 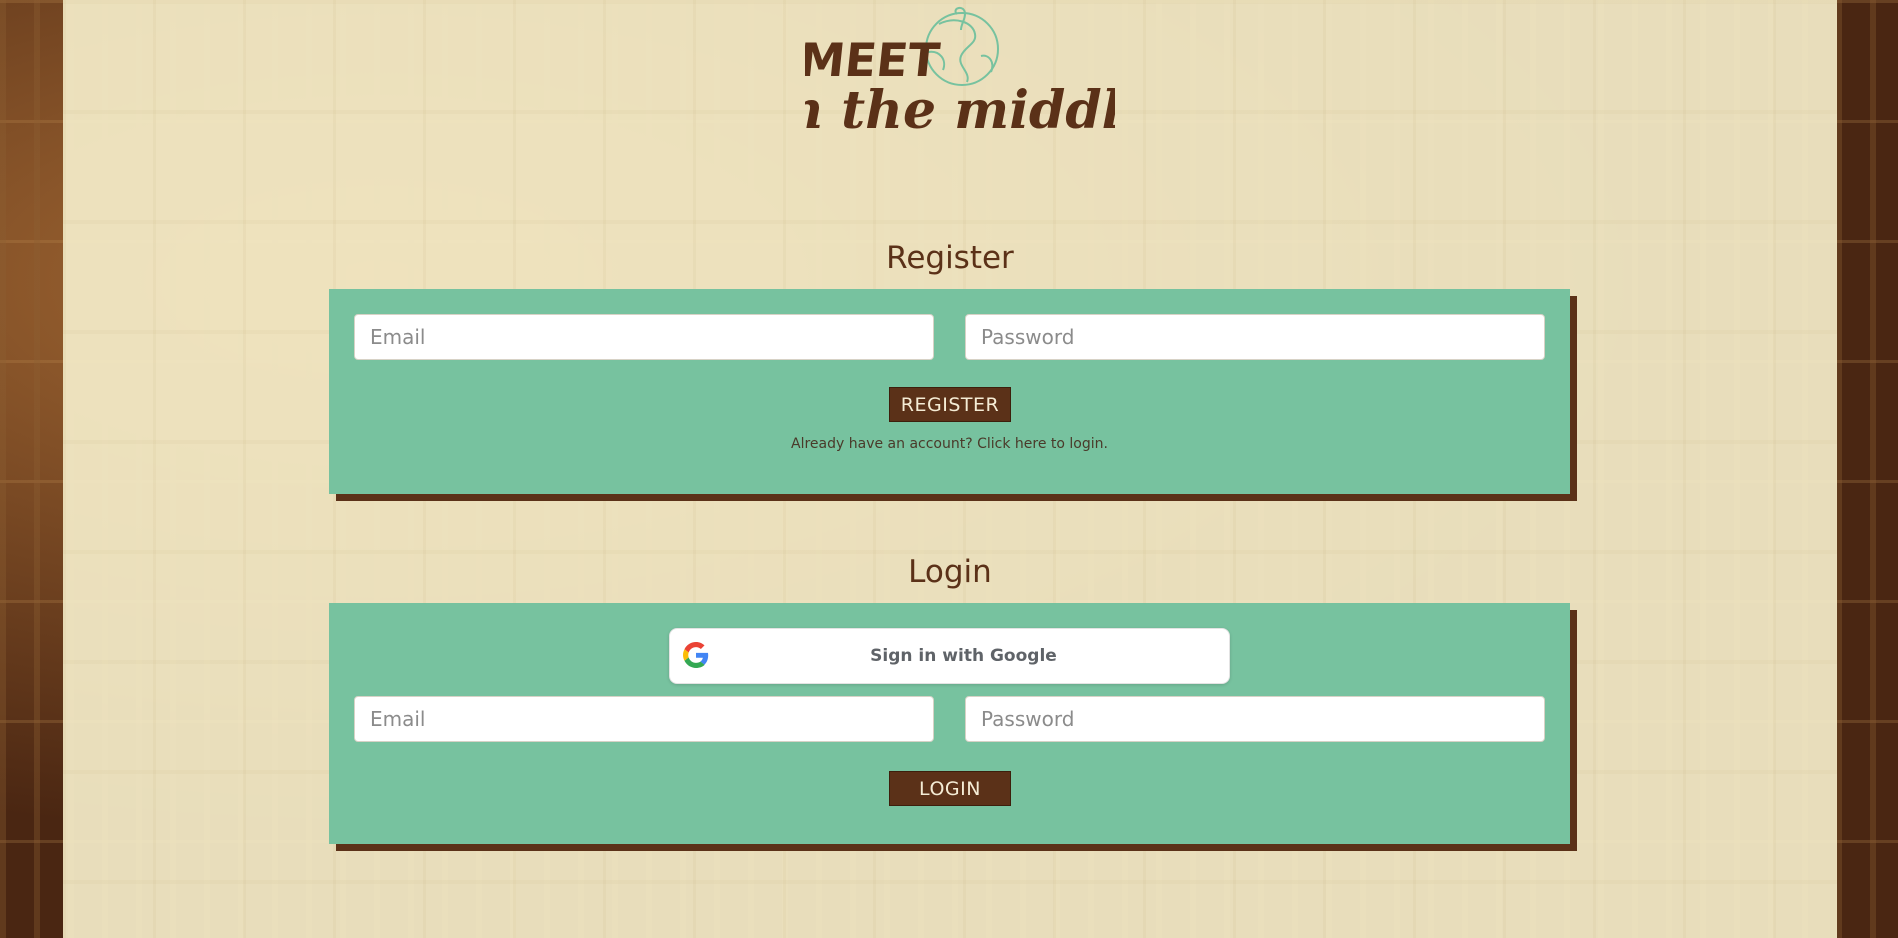 I want to click on login-email-input, so click(x=644, y=719).